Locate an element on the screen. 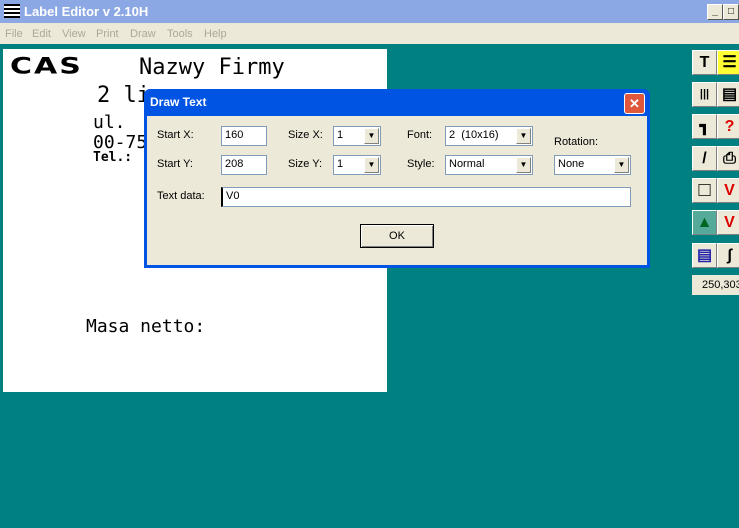 Image resolution: width=739 pixels, height=528 pixels. style-label: Style: is located at coordinates (421, 164).